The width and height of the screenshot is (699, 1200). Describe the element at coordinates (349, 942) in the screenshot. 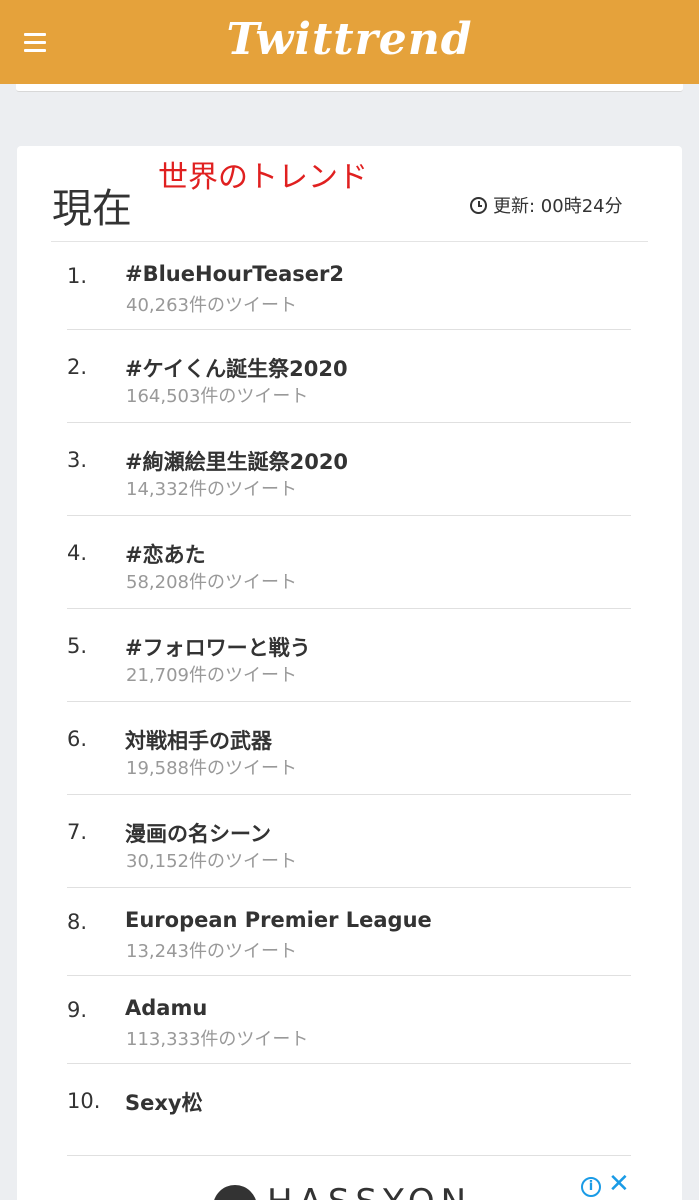

I see `trend-item-8: 8. European Premier League 13,243件のツイート` at that location.